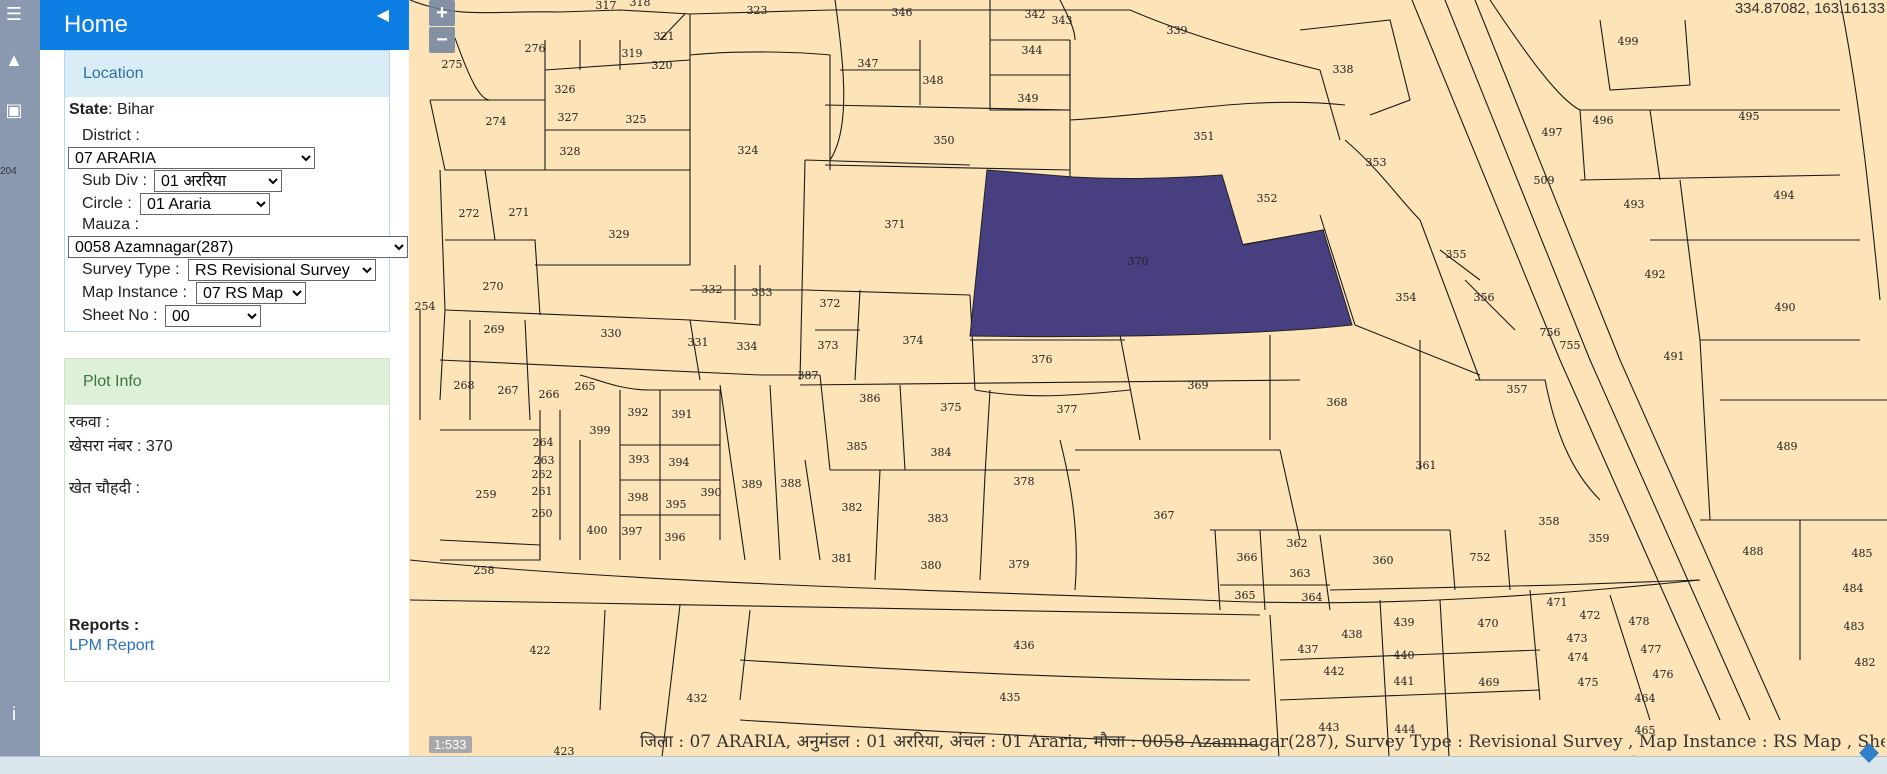  What do you see at coordinates (632, 531) in the screenshot?
I see `plot-label-397: 397` at bounding box center [632, 531].